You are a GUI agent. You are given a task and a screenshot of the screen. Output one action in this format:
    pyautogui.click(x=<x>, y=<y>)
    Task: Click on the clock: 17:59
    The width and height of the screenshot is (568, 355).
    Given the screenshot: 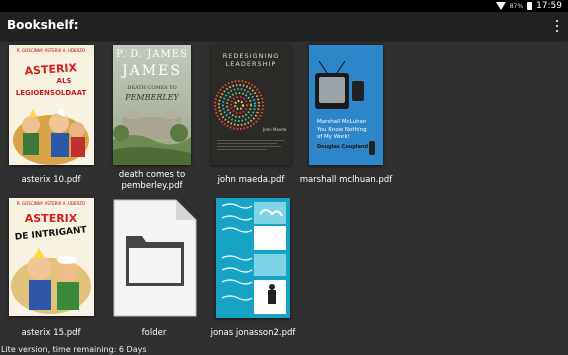 What is the action you would take?
    pyautogui.click(x=549, y=6)
    